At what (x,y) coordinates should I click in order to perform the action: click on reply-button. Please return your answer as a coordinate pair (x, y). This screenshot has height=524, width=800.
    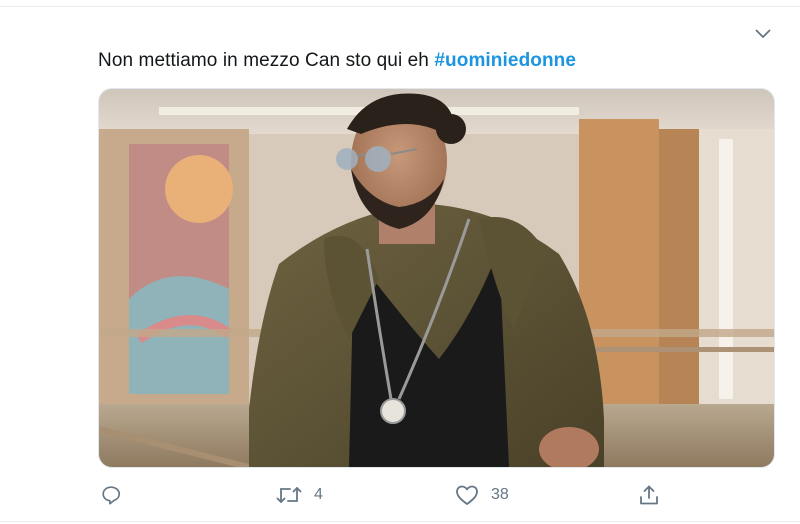
    Looking at the image, I should click on (111, 495).